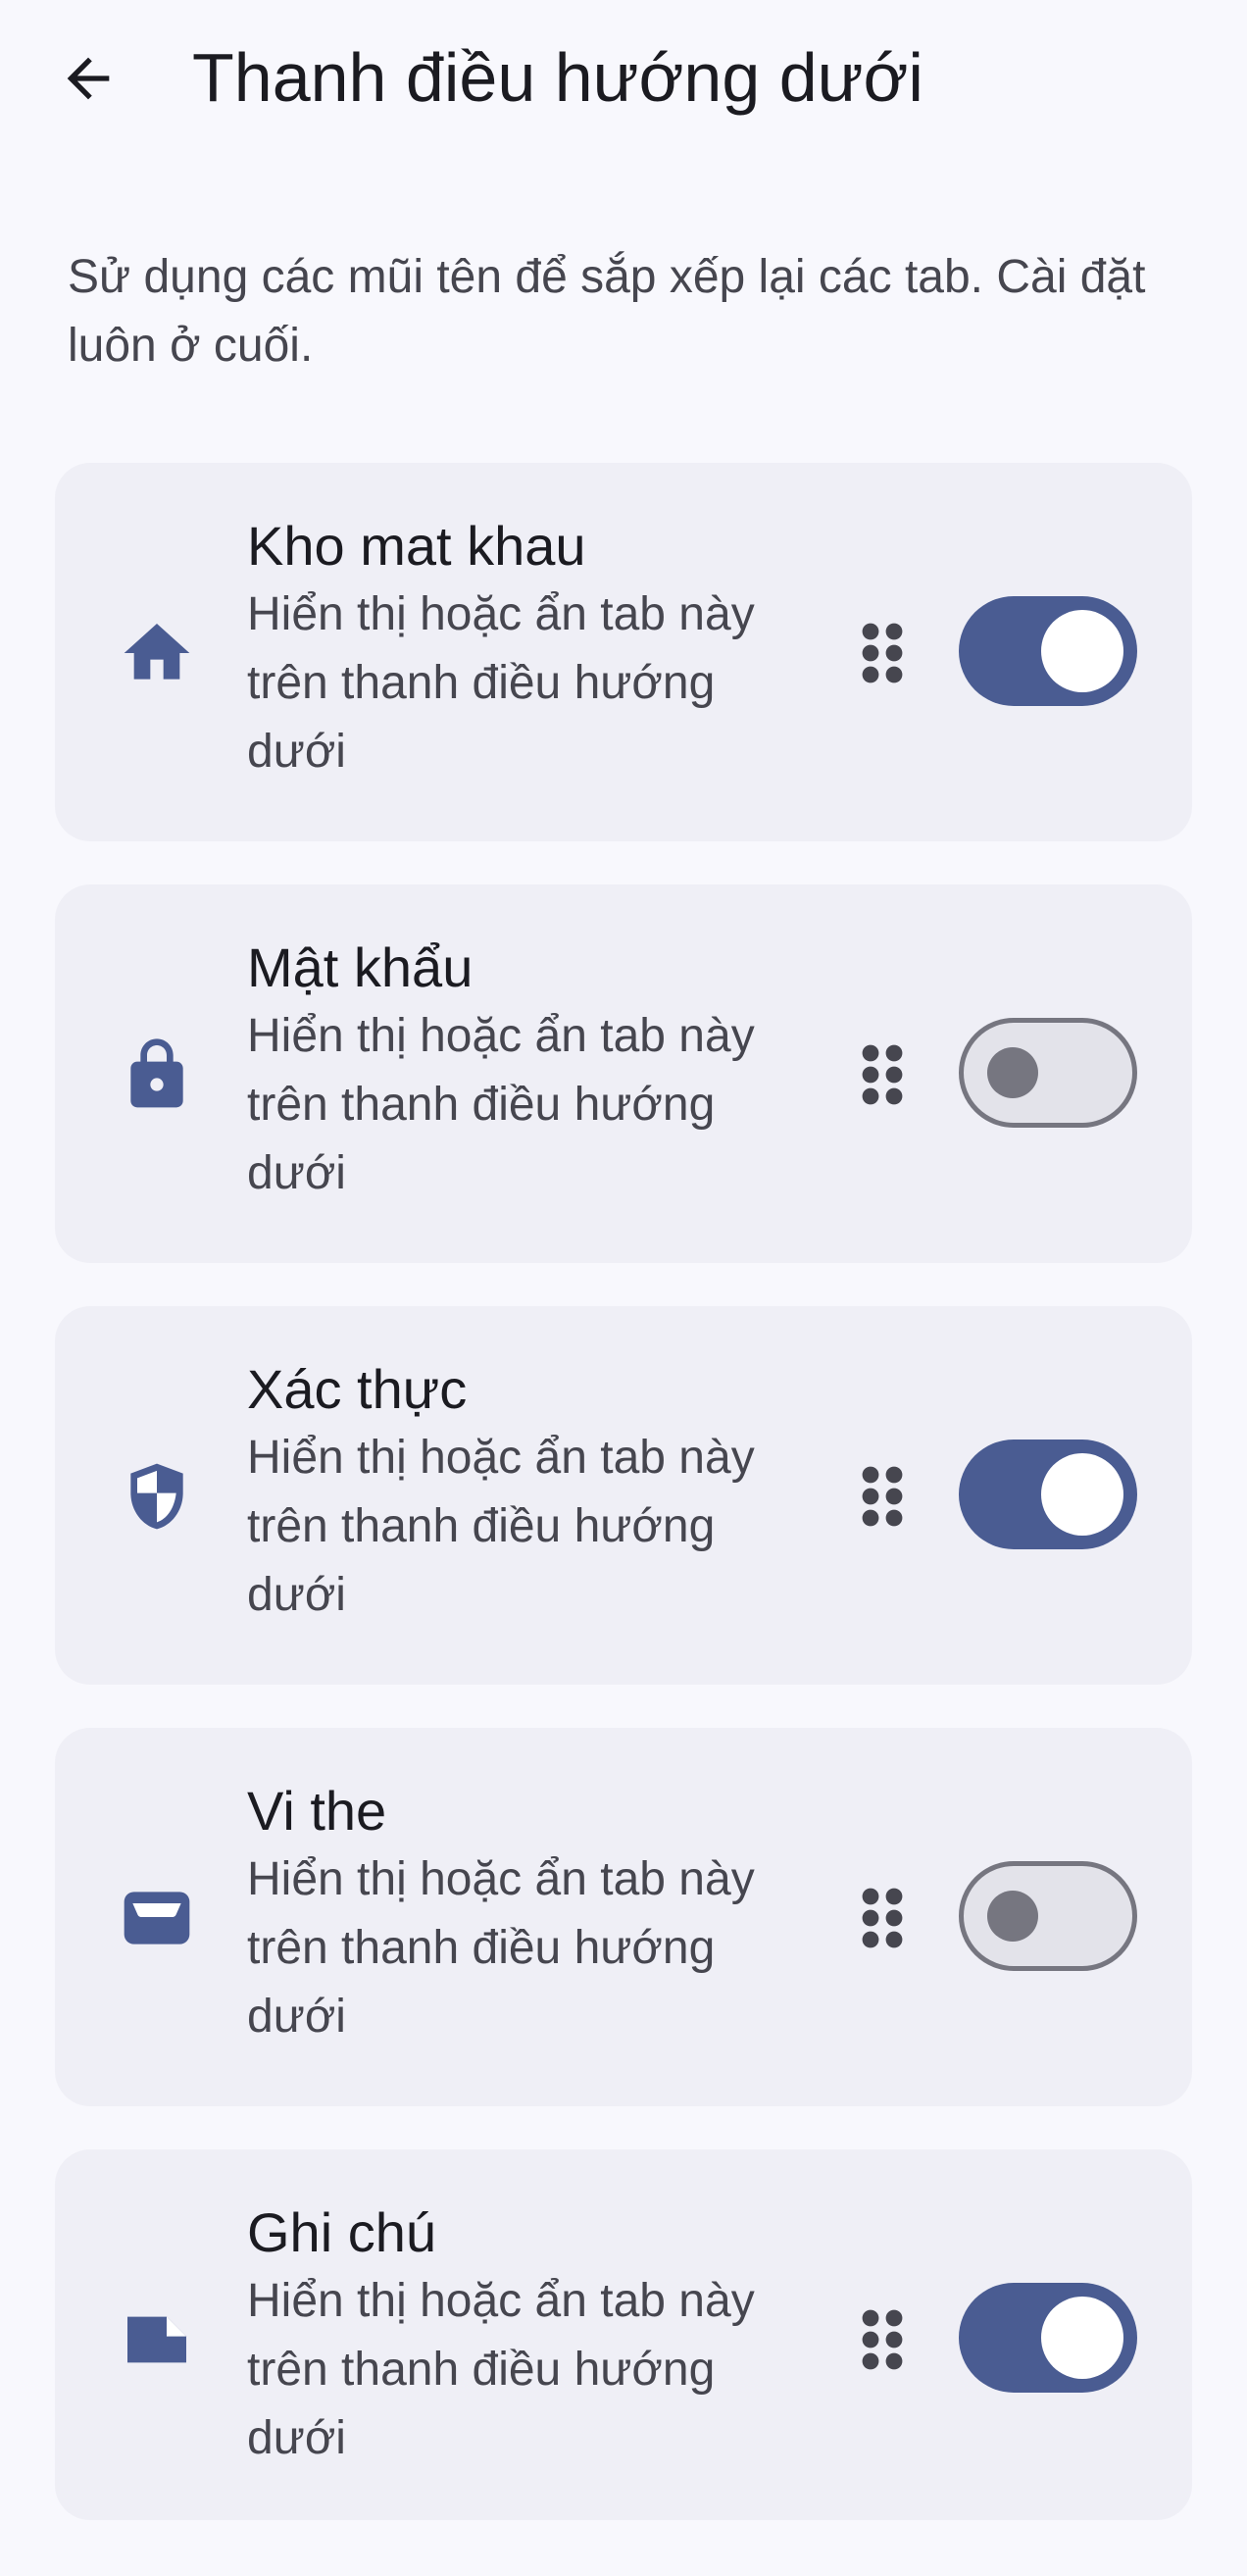  I want to click on wallet-icon, so click(157, 1918).